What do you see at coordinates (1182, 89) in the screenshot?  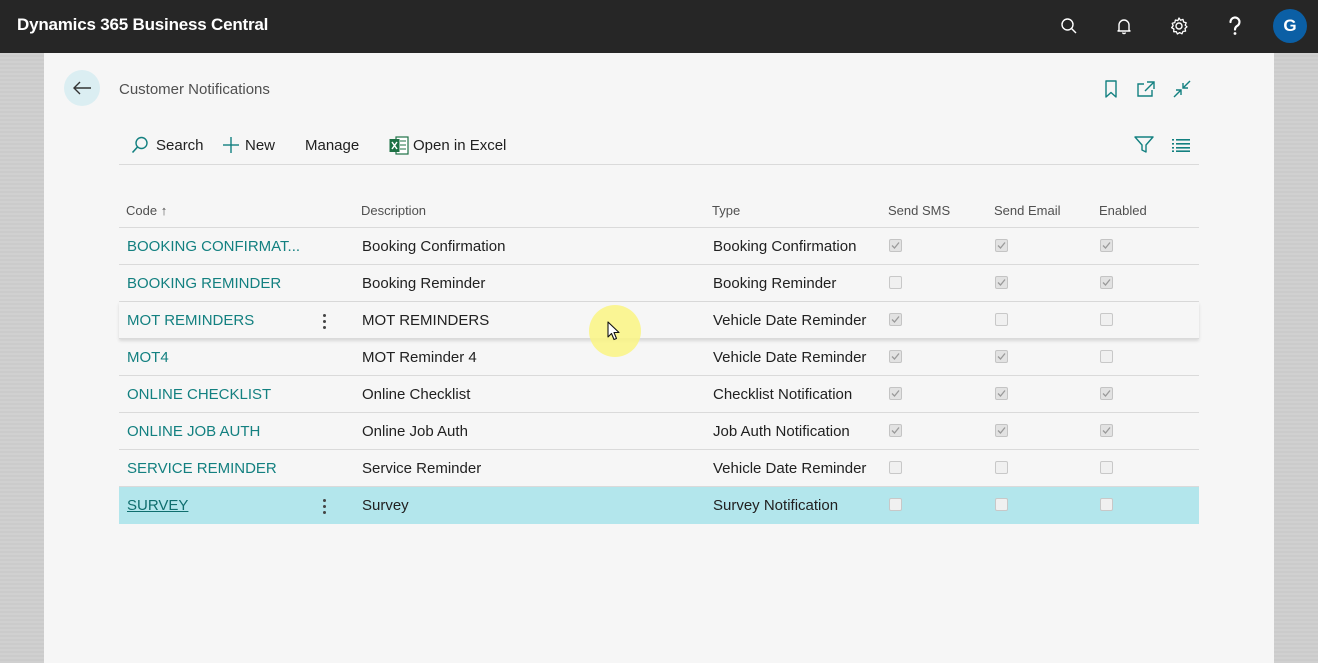 I see `collapse-icon` at bounding box center [1182, 89].